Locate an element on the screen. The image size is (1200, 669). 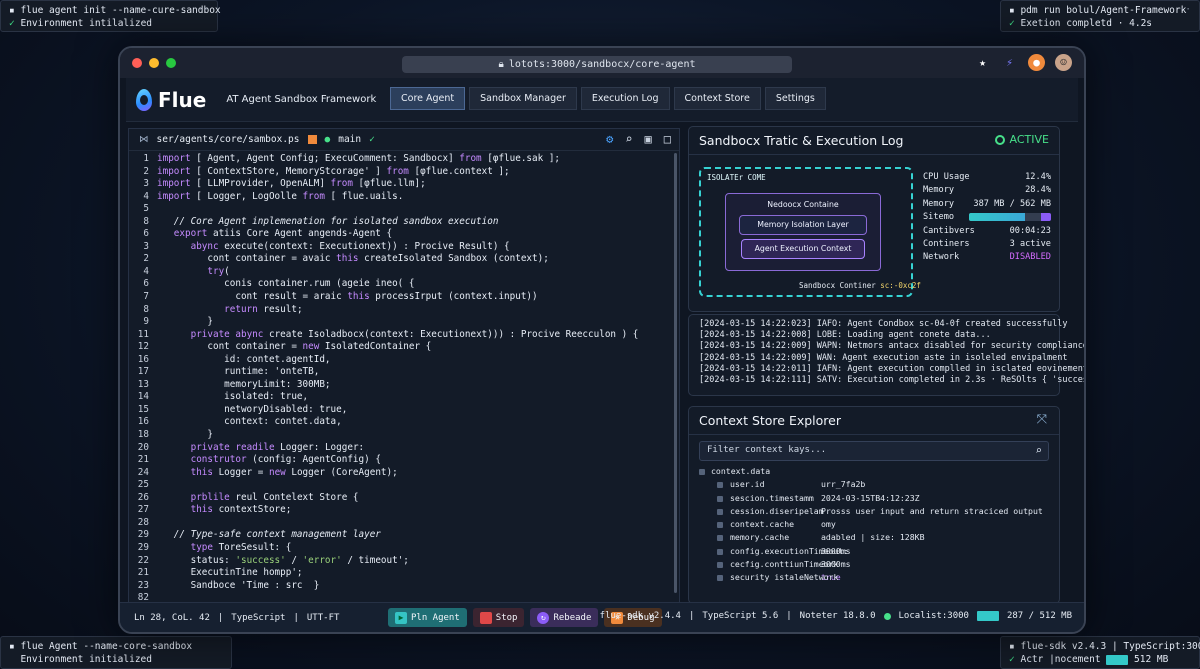
split-icon: □ is located at coordinates (667, 139).